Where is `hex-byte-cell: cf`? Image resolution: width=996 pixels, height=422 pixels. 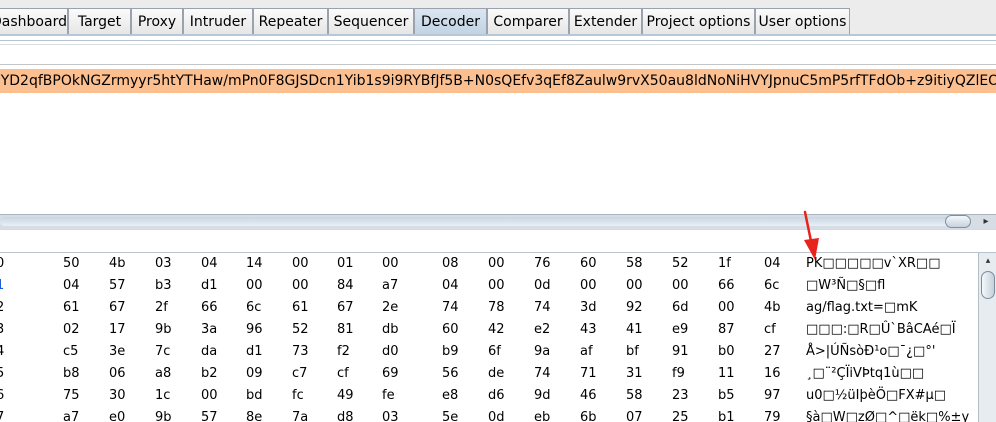 hex-byte-cell: cf is located at coordinates (343, 374).